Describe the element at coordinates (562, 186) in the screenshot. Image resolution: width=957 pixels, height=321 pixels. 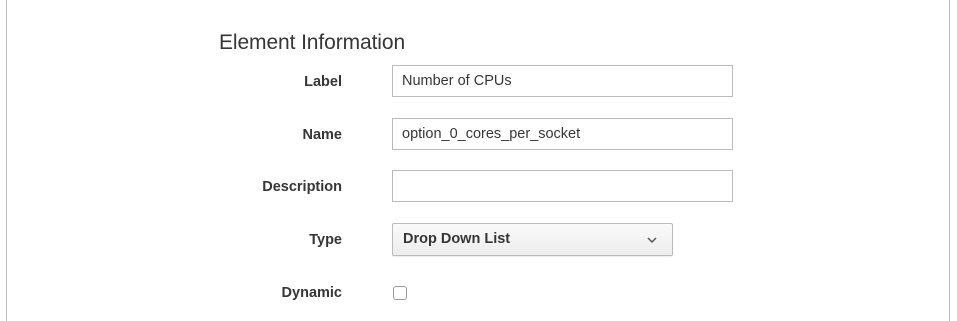
I see `description-input` at that location.